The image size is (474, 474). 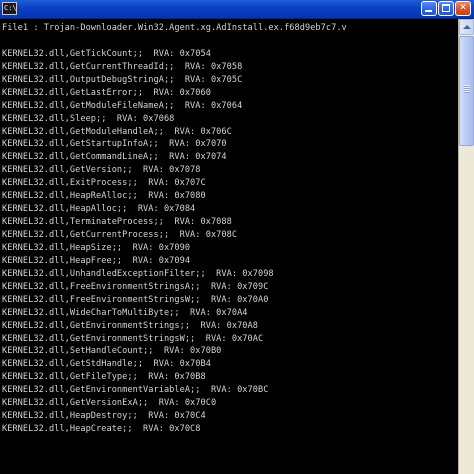 I want to click on arrow-up-icon, so click(x=467, y=27).